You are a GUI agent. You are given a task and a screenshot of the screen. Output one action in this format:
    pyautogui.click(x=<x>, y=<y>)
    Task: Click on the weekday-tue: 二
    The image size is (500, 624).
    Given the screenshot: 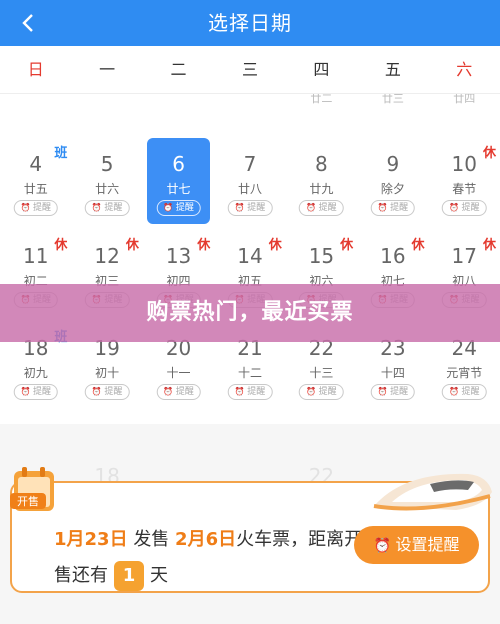 What is the action you would take?
    pyautogui.click(x=178, y=69)
    